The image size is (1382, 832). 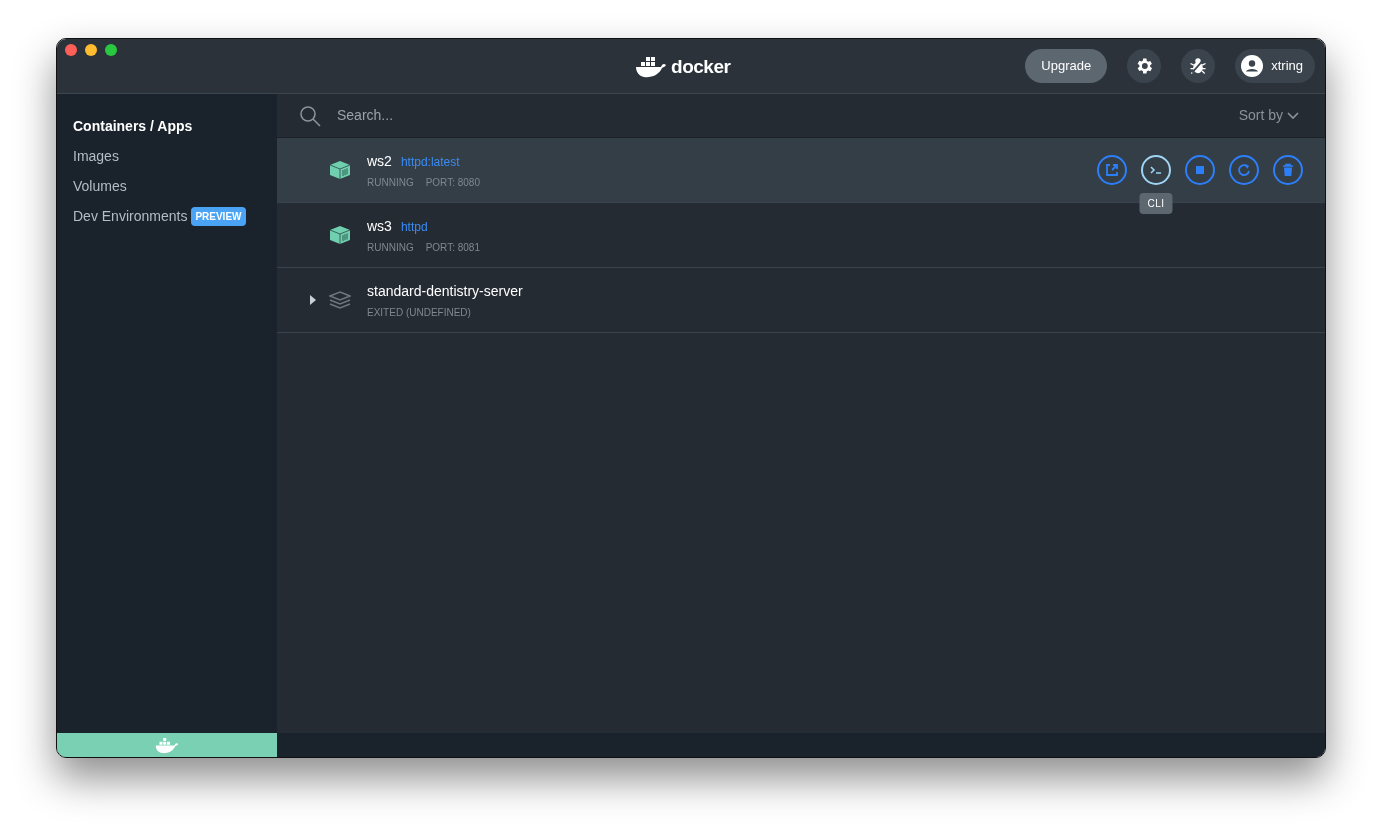 I want to click on settings-button, so click(x=1144, y=66).